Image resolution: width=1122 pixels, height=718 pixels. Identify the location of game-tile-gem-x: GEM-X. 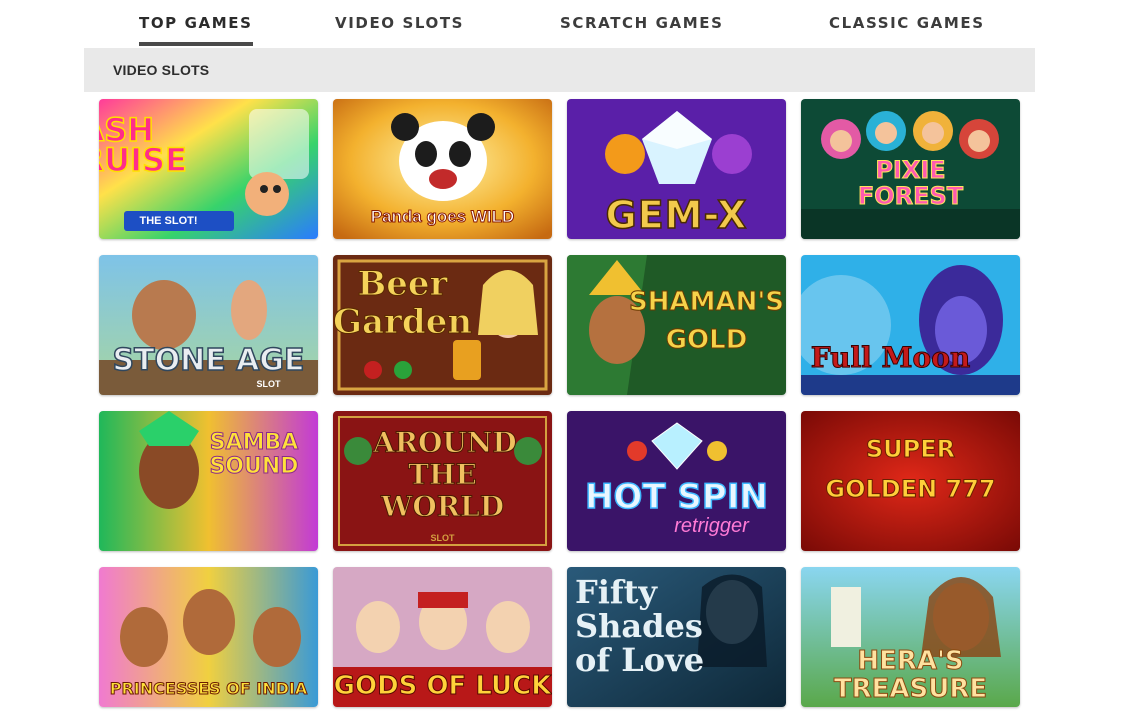
(676, 169).